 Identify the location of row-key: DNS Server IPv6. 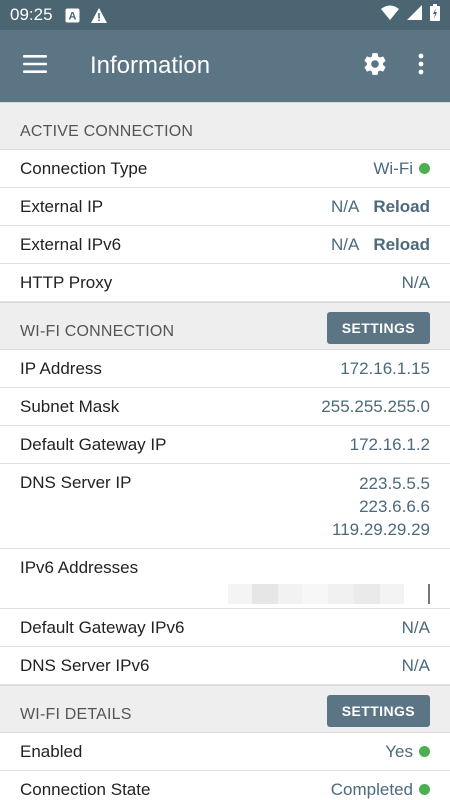
(85, 665).